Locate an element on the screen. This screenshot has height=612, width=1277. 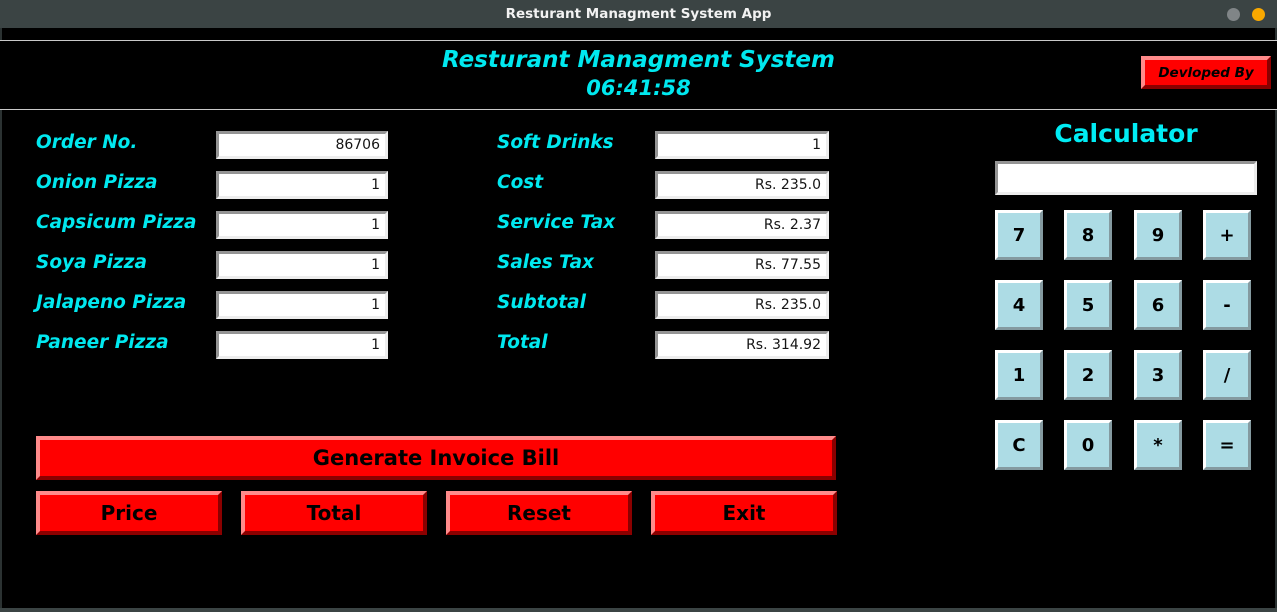
label-subtotal: Subtotal is located at coordinates (541, 302).